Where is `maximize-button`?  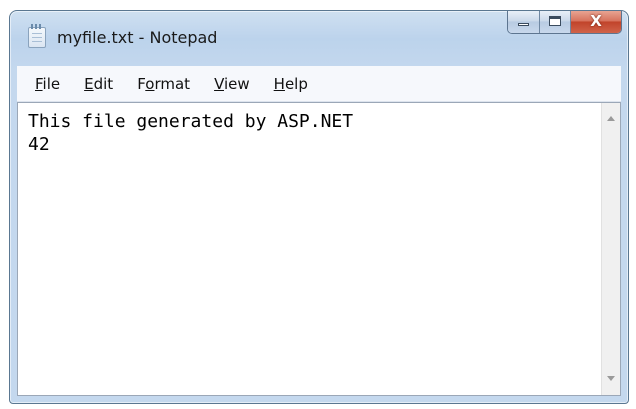
maximize-button is located at coordinates (555, 22).